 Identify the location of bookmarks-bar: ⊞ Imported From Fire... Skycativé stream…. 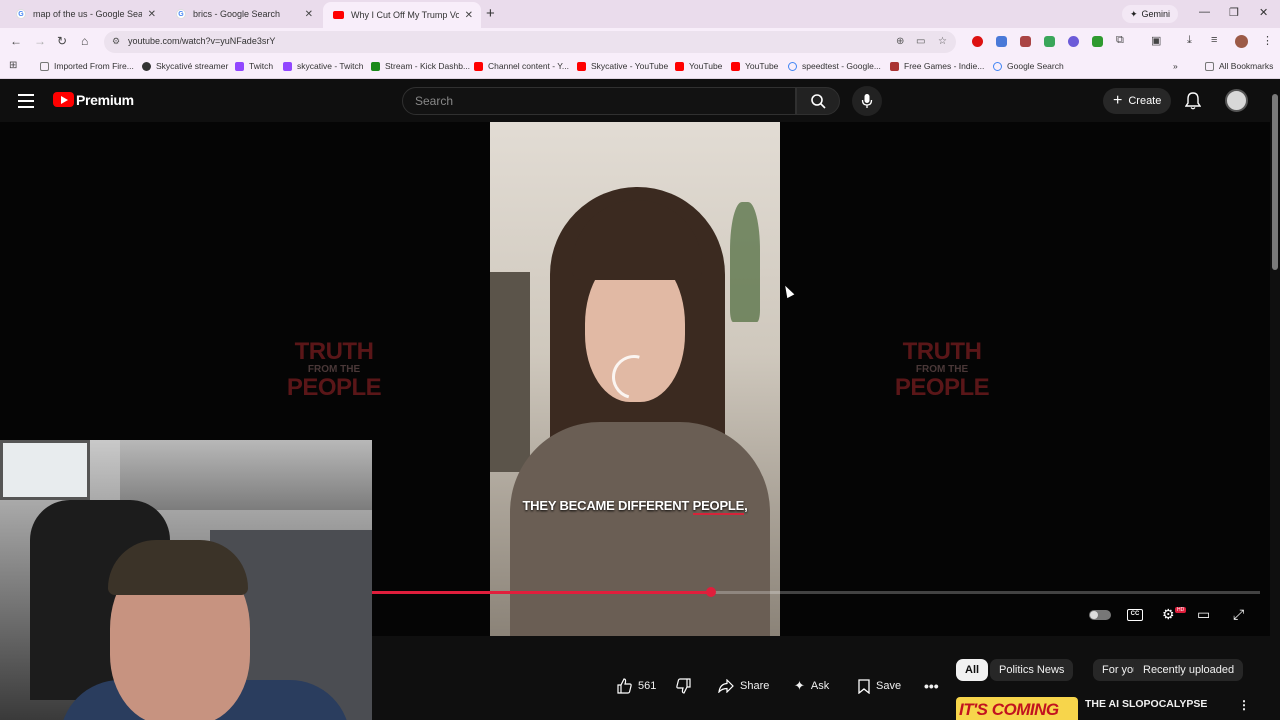
(640, 67).